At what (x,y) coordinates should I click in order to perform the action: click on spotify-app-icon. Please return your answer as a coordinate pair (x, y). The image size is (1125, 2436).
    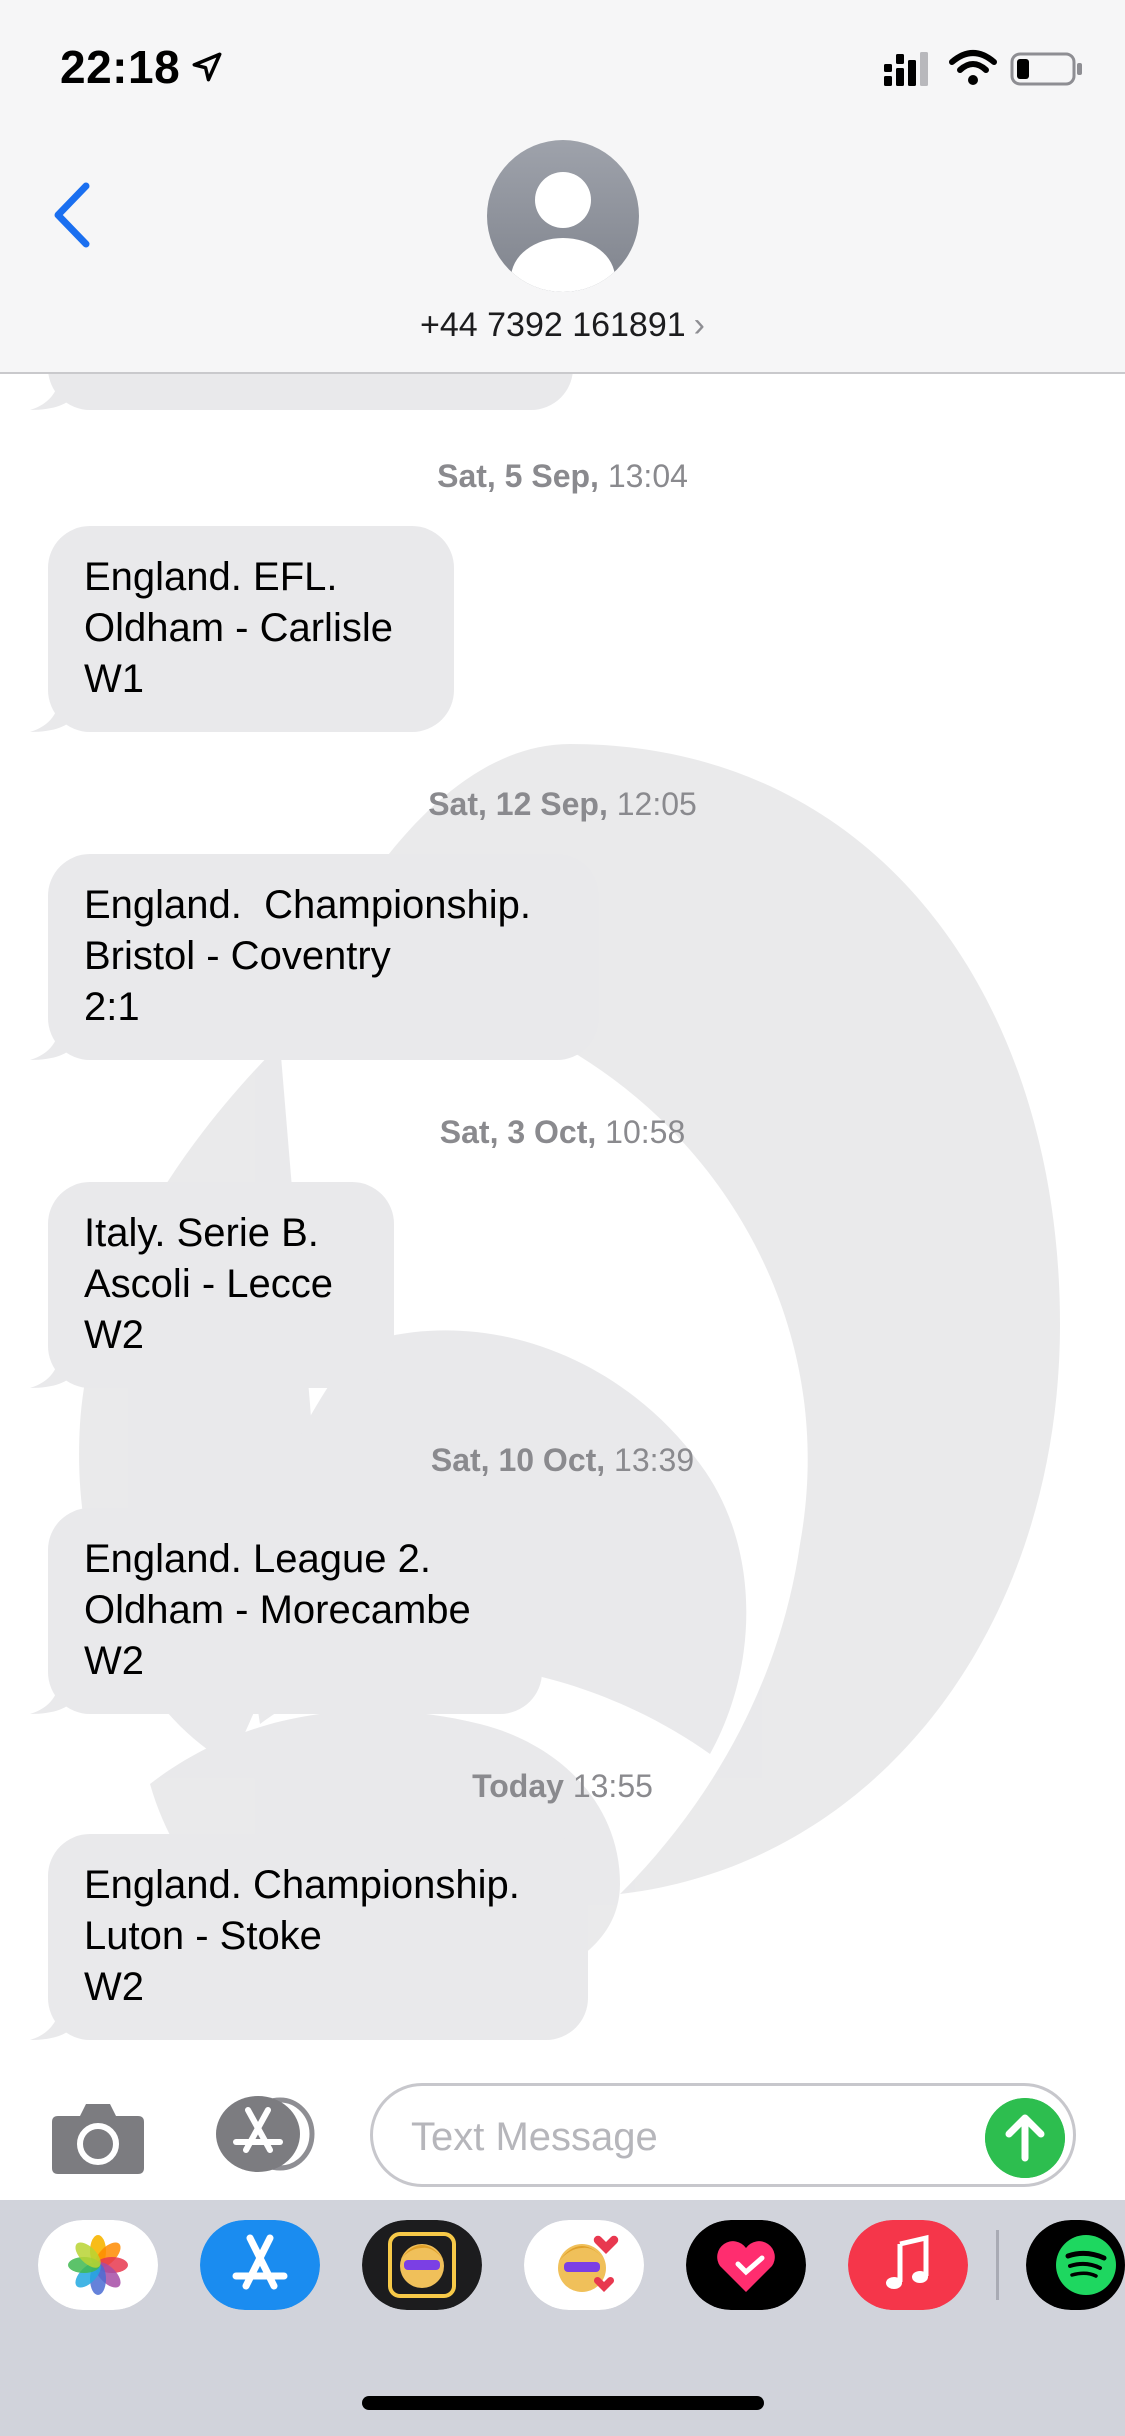
    Looking at the image, I should click on (1075, 2265).